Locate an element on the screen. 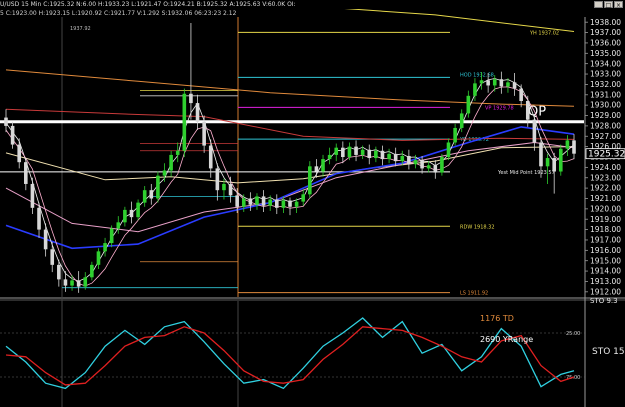 The height and width of the screenshot is (407, 625). window-controls: _ □ × is located at coordinates (608, 5).